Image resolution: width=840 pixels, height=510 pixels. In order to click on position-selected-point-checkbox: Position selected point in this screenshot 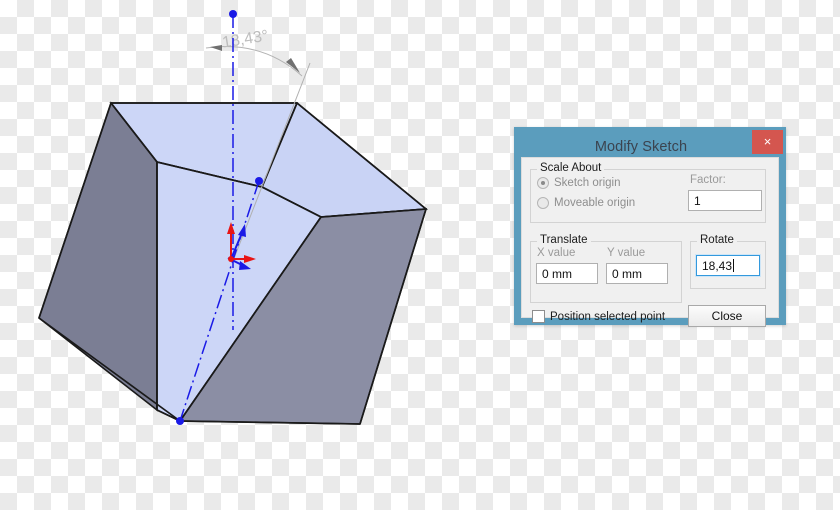, I will do `click(598, 316)`.